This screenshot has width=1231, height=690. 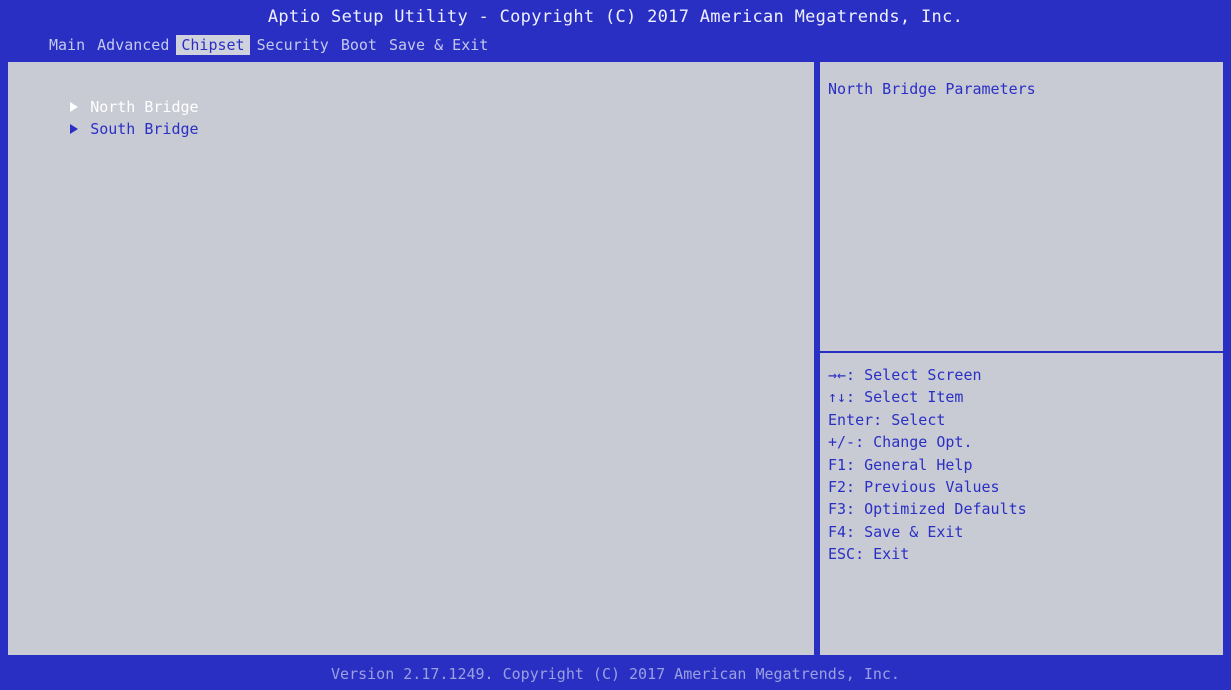 I want to click on key-hint-select-item: ↑↓: Select Item, so click(x=896, y=397).